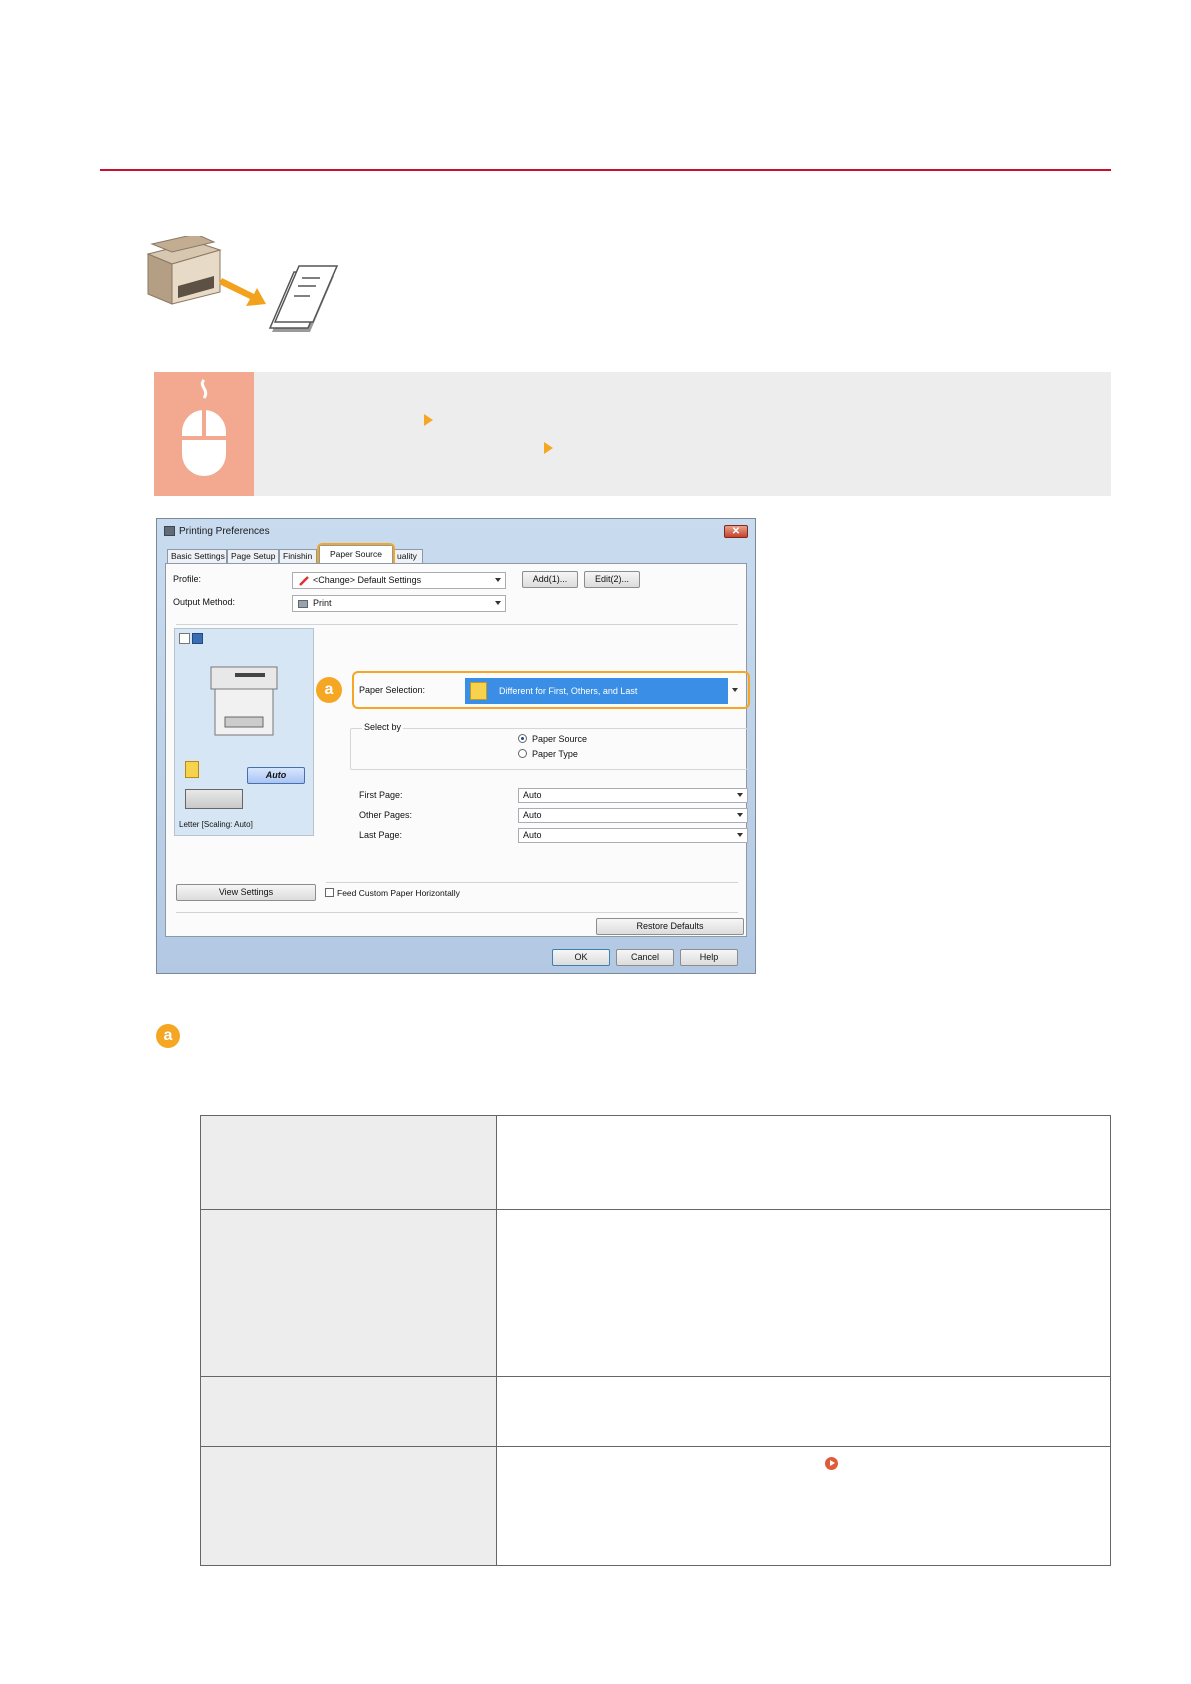 Image resolution: width=1191 pixels, height=1684 pixels. What do you see at coordinates (560, 739) in the screenshot?
I see `paper-source-radio-label: Paper Source` at bounding box center [560, 739].